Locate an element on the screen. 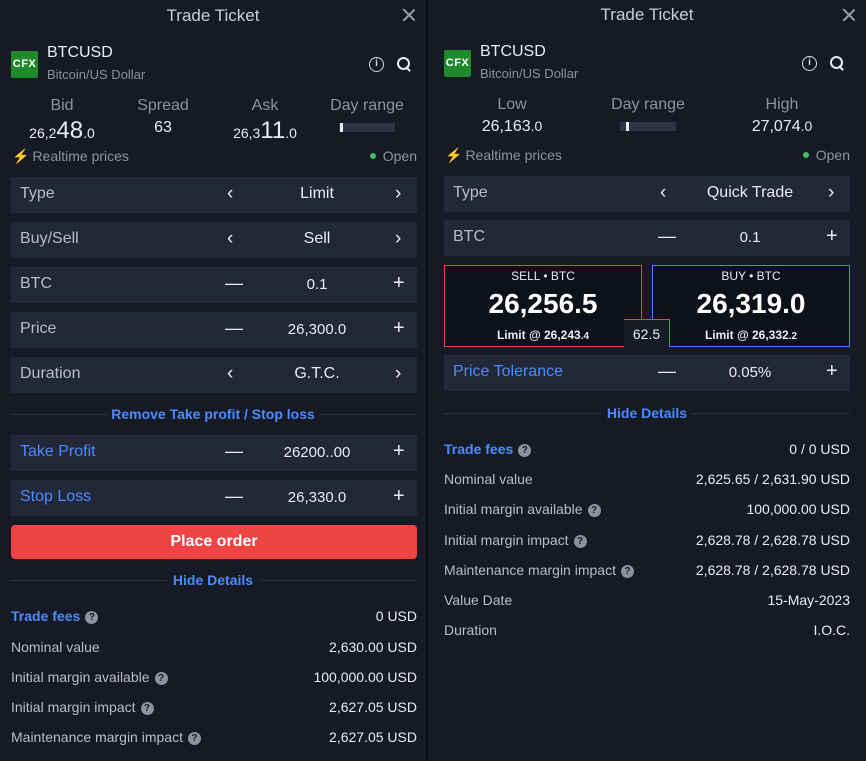 Image resolution: width=866 pixels, height=761 pixels. place-order-button: Place order is located at coordinates (214, 542).